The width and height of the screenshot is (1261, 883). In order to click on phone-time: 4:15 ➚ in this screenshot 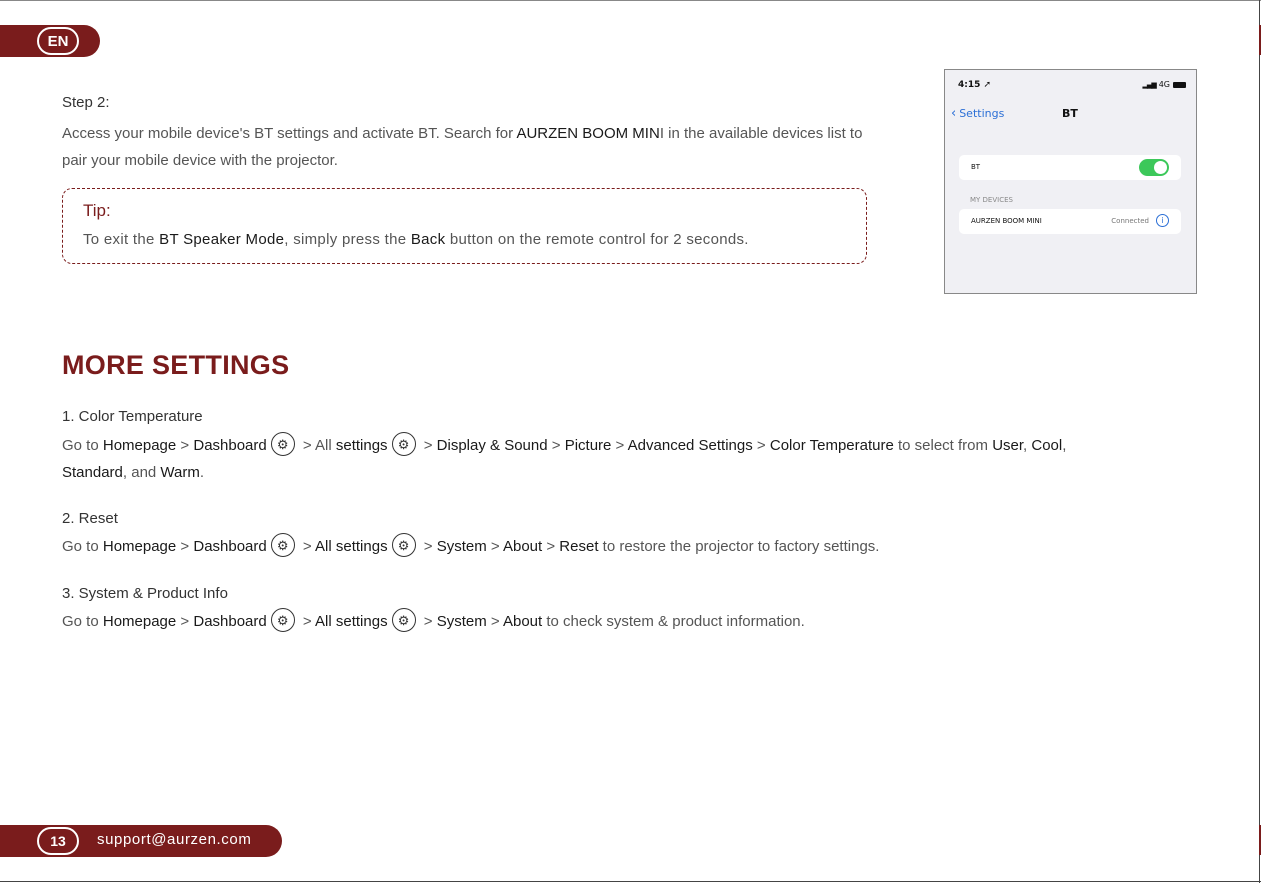, I will do `click(975, 85)`.